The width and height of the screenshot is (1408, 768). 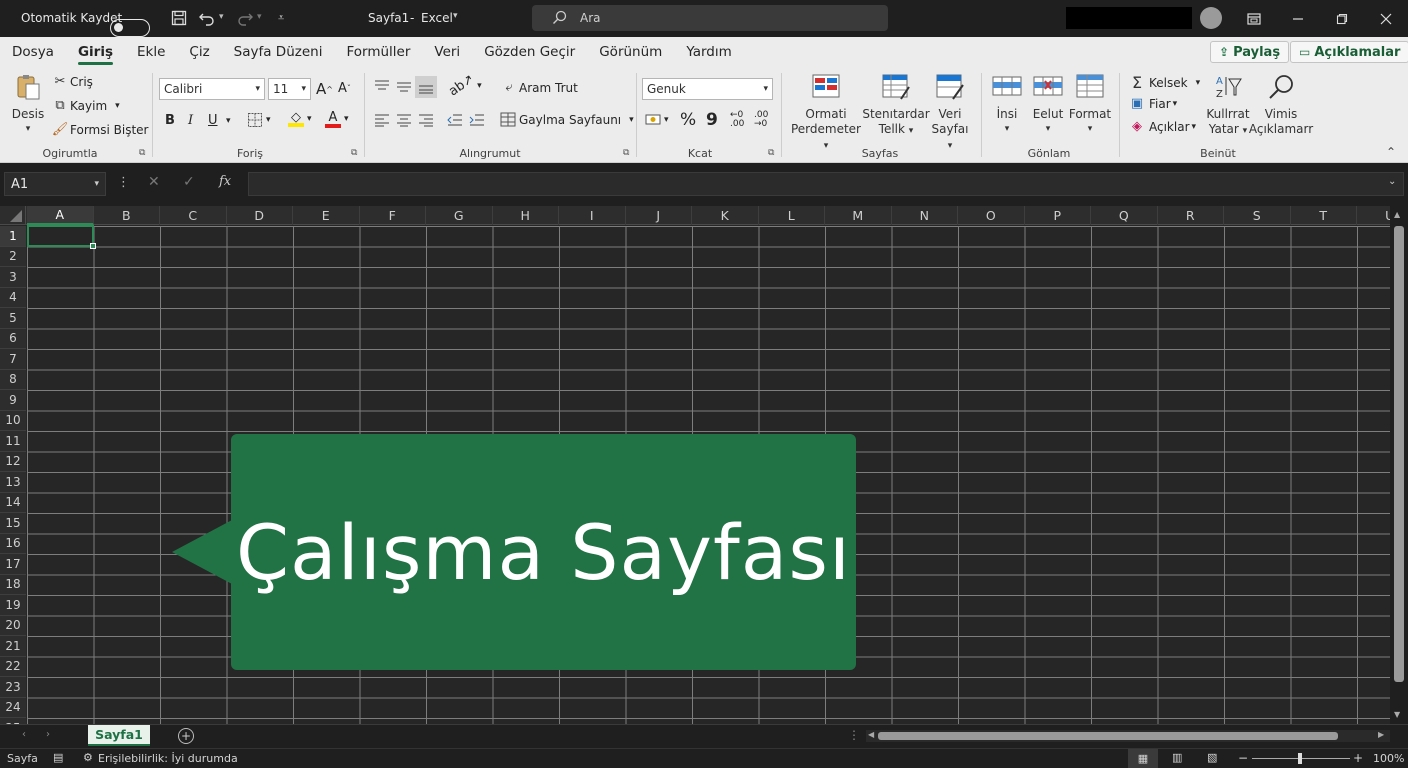 What do you see at coordinates (72, 81) in the screenshot?
I see `cut-button: ✂ Criş` at bounding box center [72, 81].